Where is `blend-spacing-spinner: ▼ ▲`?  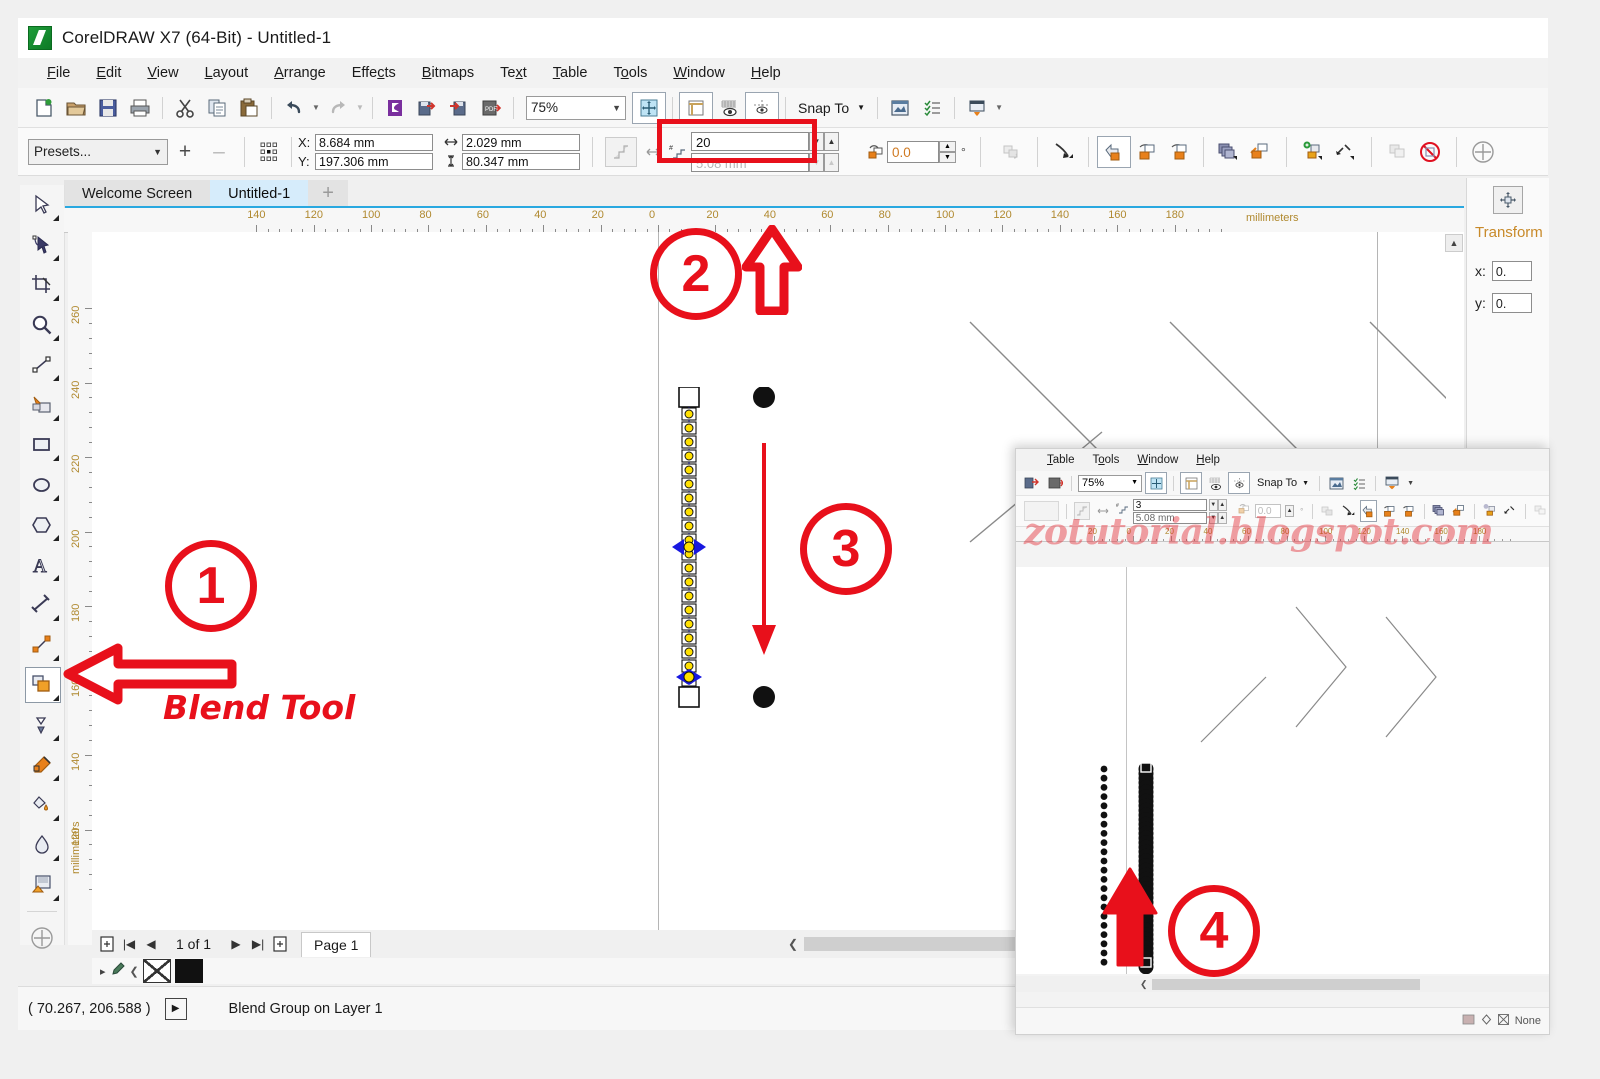 blend-spacing-spinner: ▼ ▲ is located at coordinates (824, 162).